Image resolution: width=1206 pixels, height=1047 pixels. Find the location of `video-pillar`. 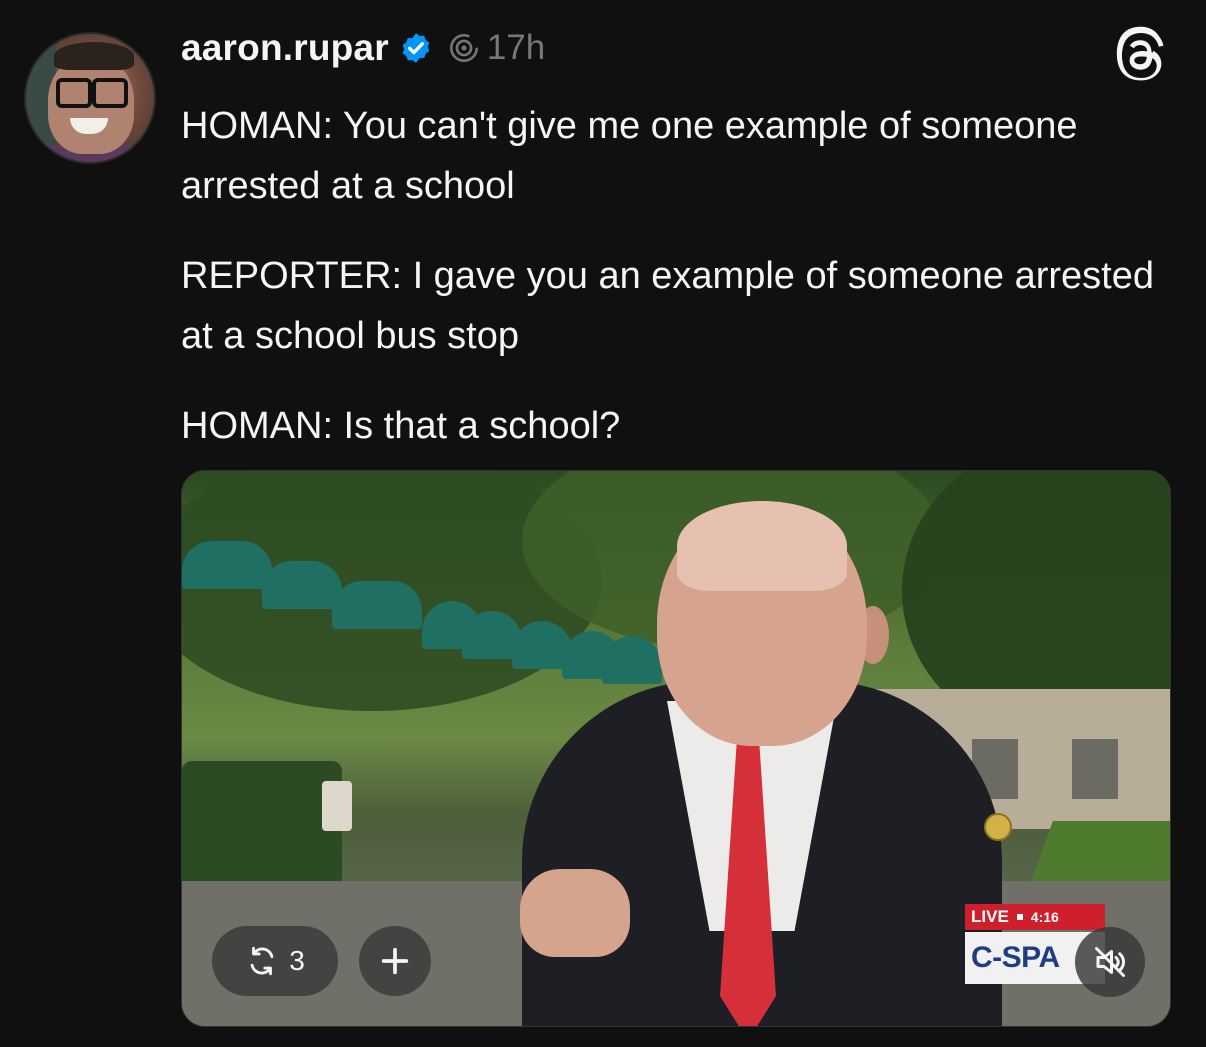

video-pillar is located at coordinates (337, 806).